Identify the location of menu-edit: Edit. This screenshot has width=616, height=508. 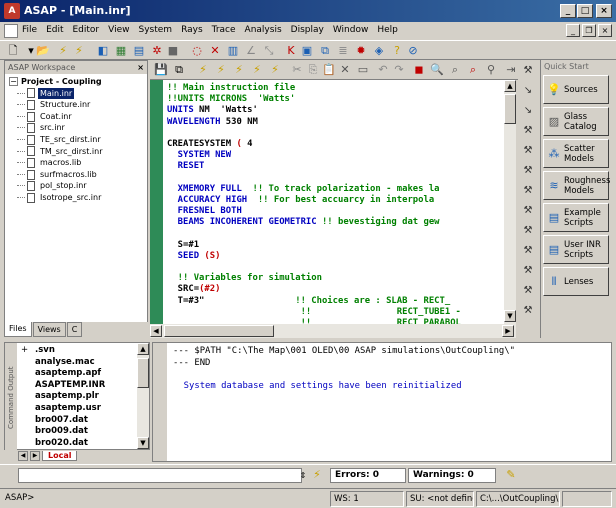
(54, 30).